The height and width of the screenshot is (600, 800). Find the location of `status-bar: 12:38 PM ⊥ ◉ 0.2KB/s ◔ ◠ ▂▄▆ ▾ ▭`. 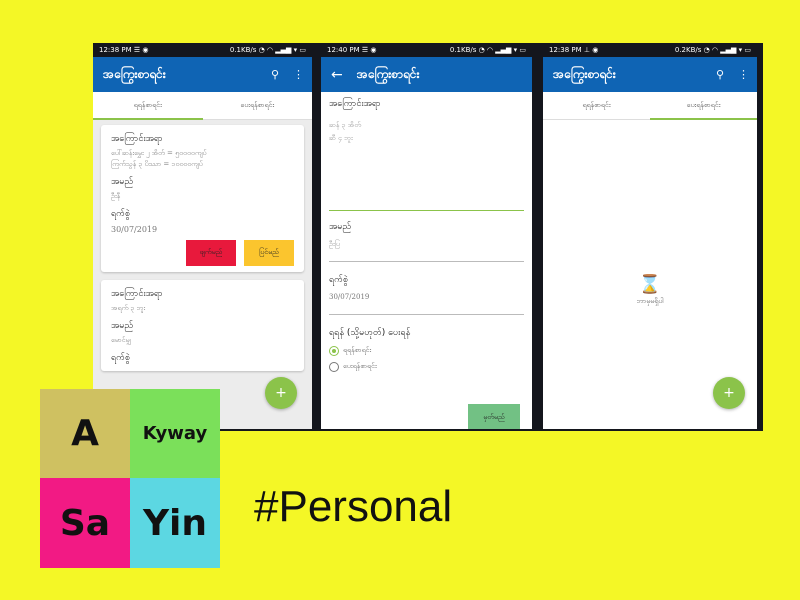

status-bar: 12:38 PM ⊥ ◉ 0.2KB/s ◔ ◠ ▂▄▆ ▾ ▭ is located at coordinates (650, 50).